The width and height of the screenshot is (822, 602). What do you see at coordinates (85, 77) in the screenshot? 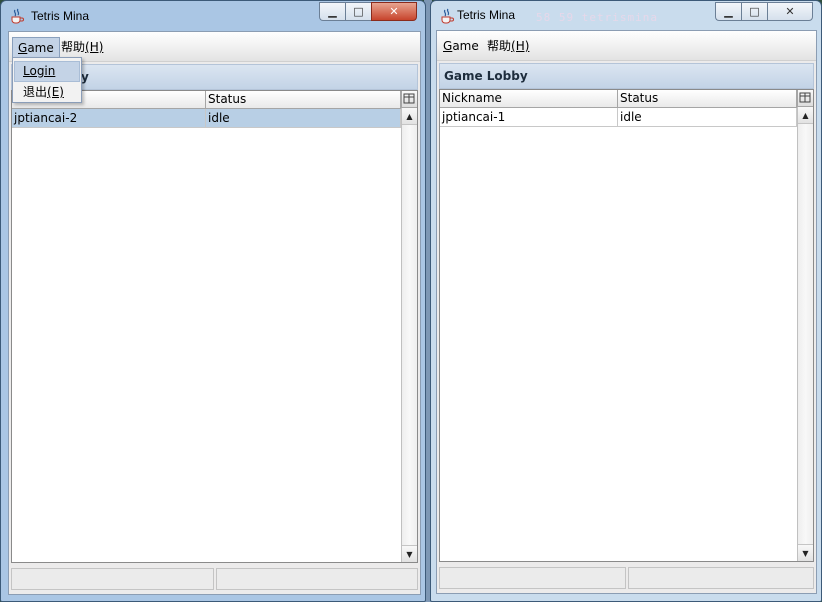
I see `lobby-title-visible-text: y` at bounding box center [85, 77].